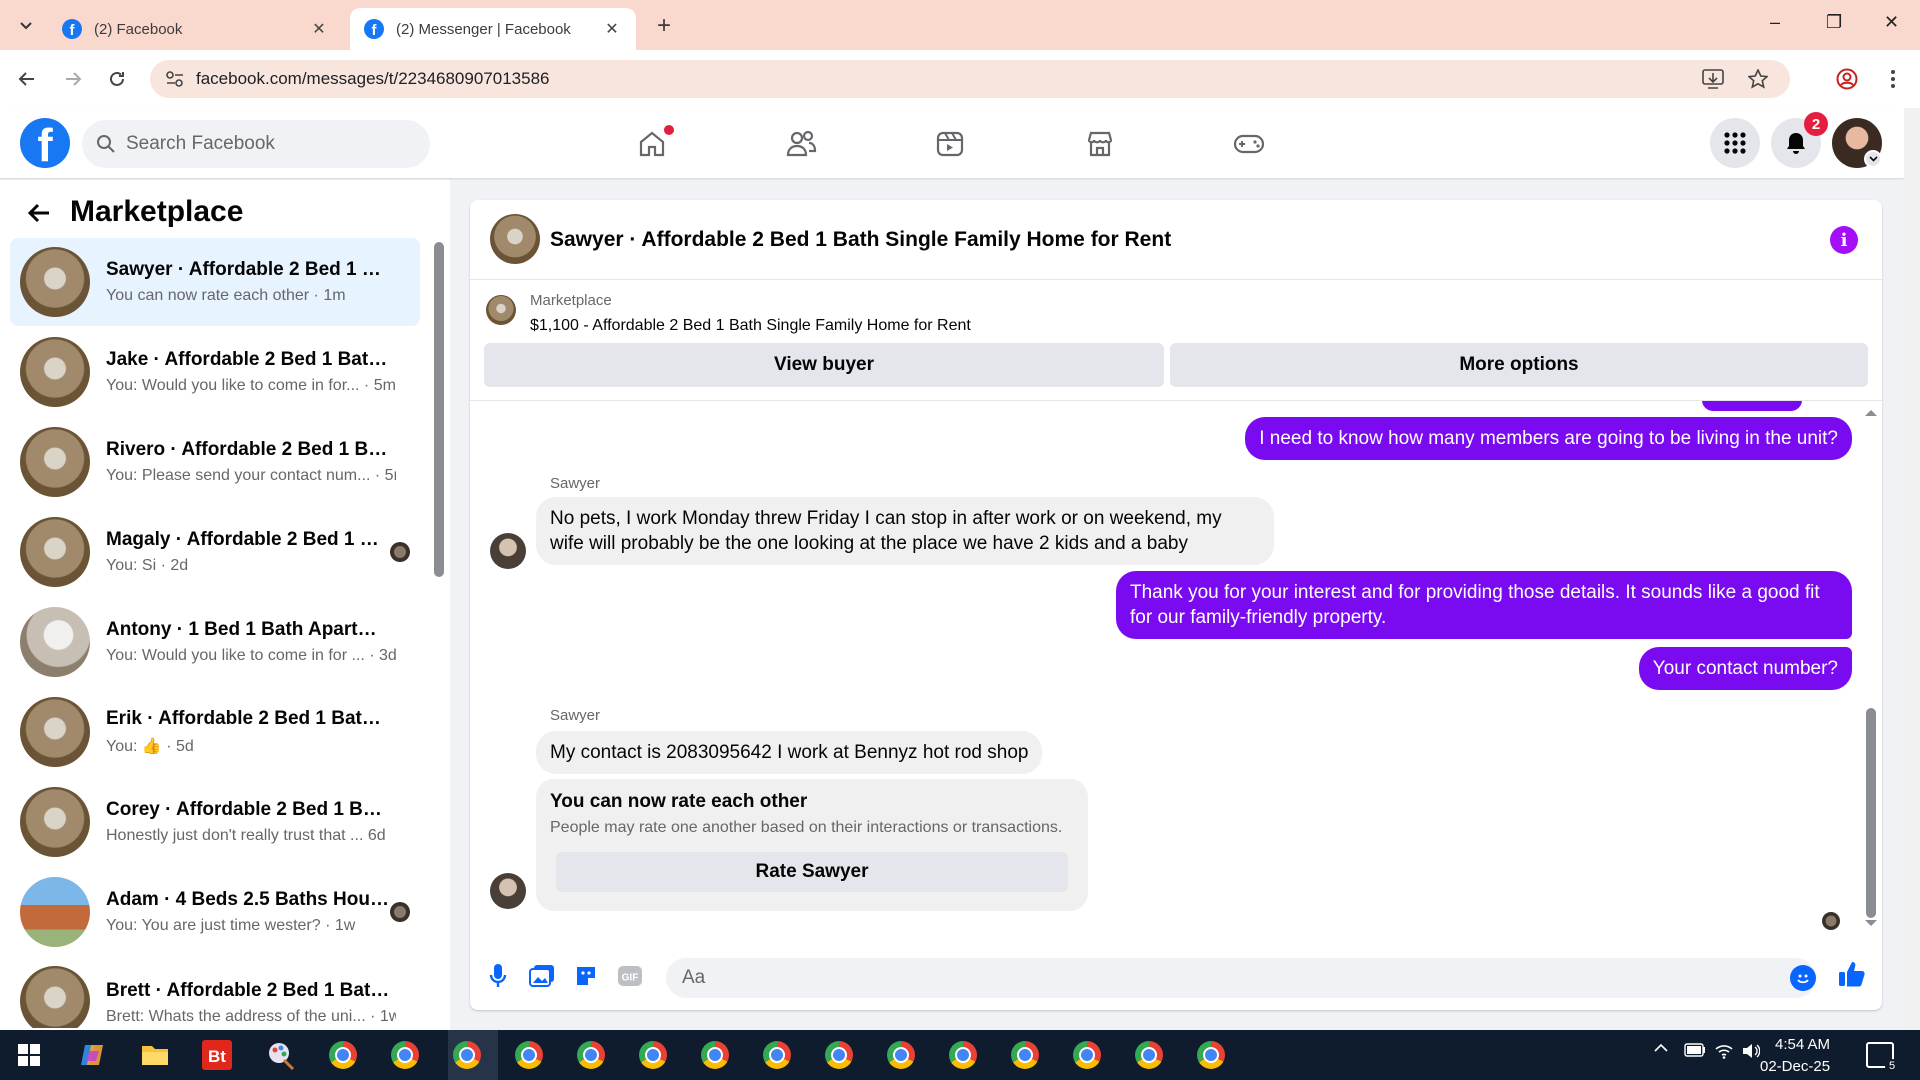  What do you see at coordinates (117, 79) in the screenshot?
I see `reload-icon` at bounding box center [117, 79].